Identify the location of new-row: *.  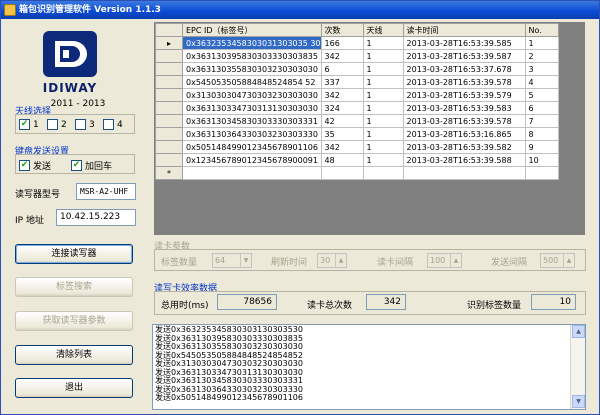
(357, 173).